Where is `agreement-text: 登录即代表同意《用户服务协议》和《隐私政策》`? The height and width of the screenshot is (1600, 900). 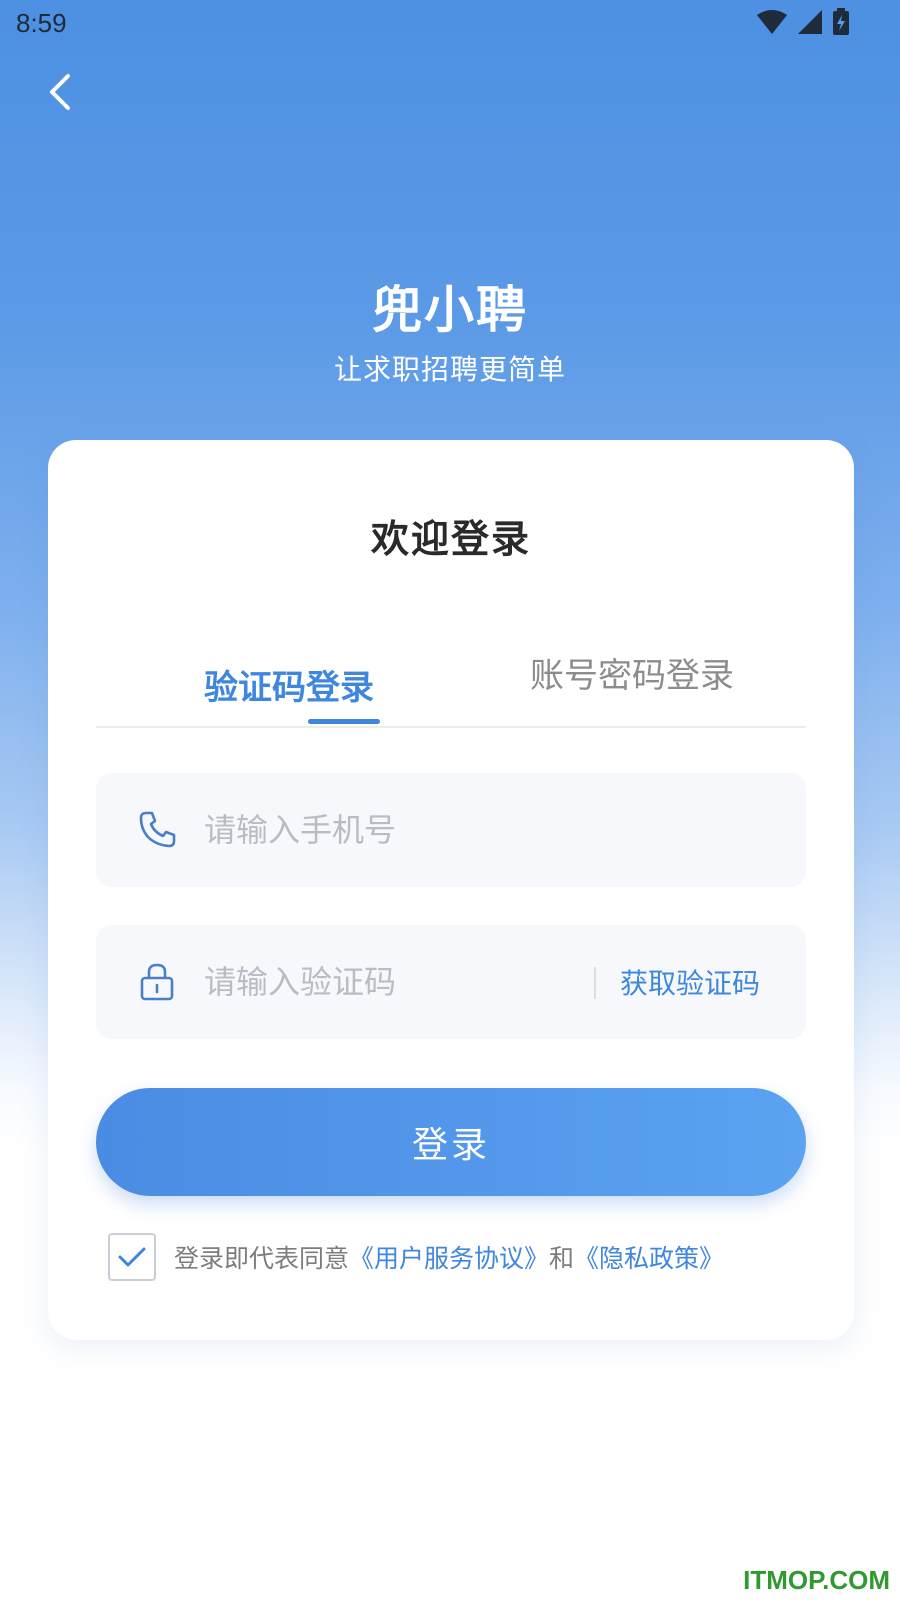 agreement-text: 登录即代表同意《用户服务协议》和《隐私政策》 is located at coordinates (449, 1257).